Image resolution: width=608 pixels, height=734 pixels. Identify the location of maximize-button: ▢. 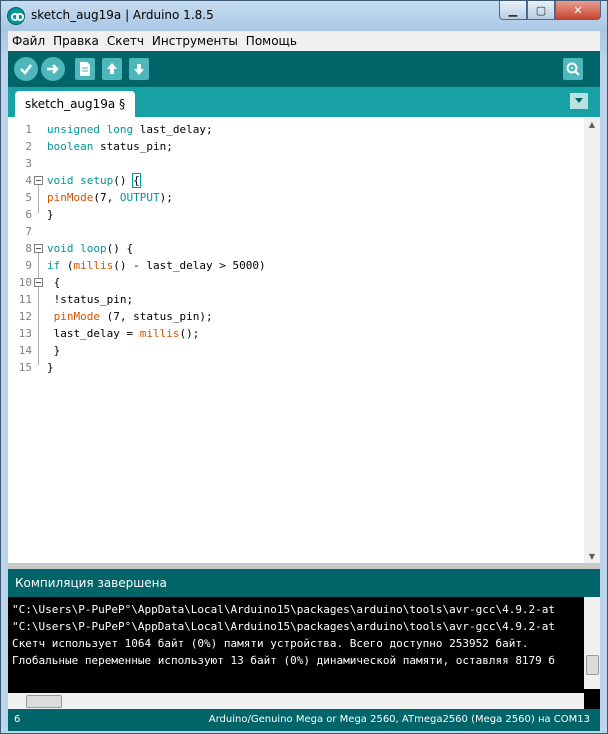
(541, 10).